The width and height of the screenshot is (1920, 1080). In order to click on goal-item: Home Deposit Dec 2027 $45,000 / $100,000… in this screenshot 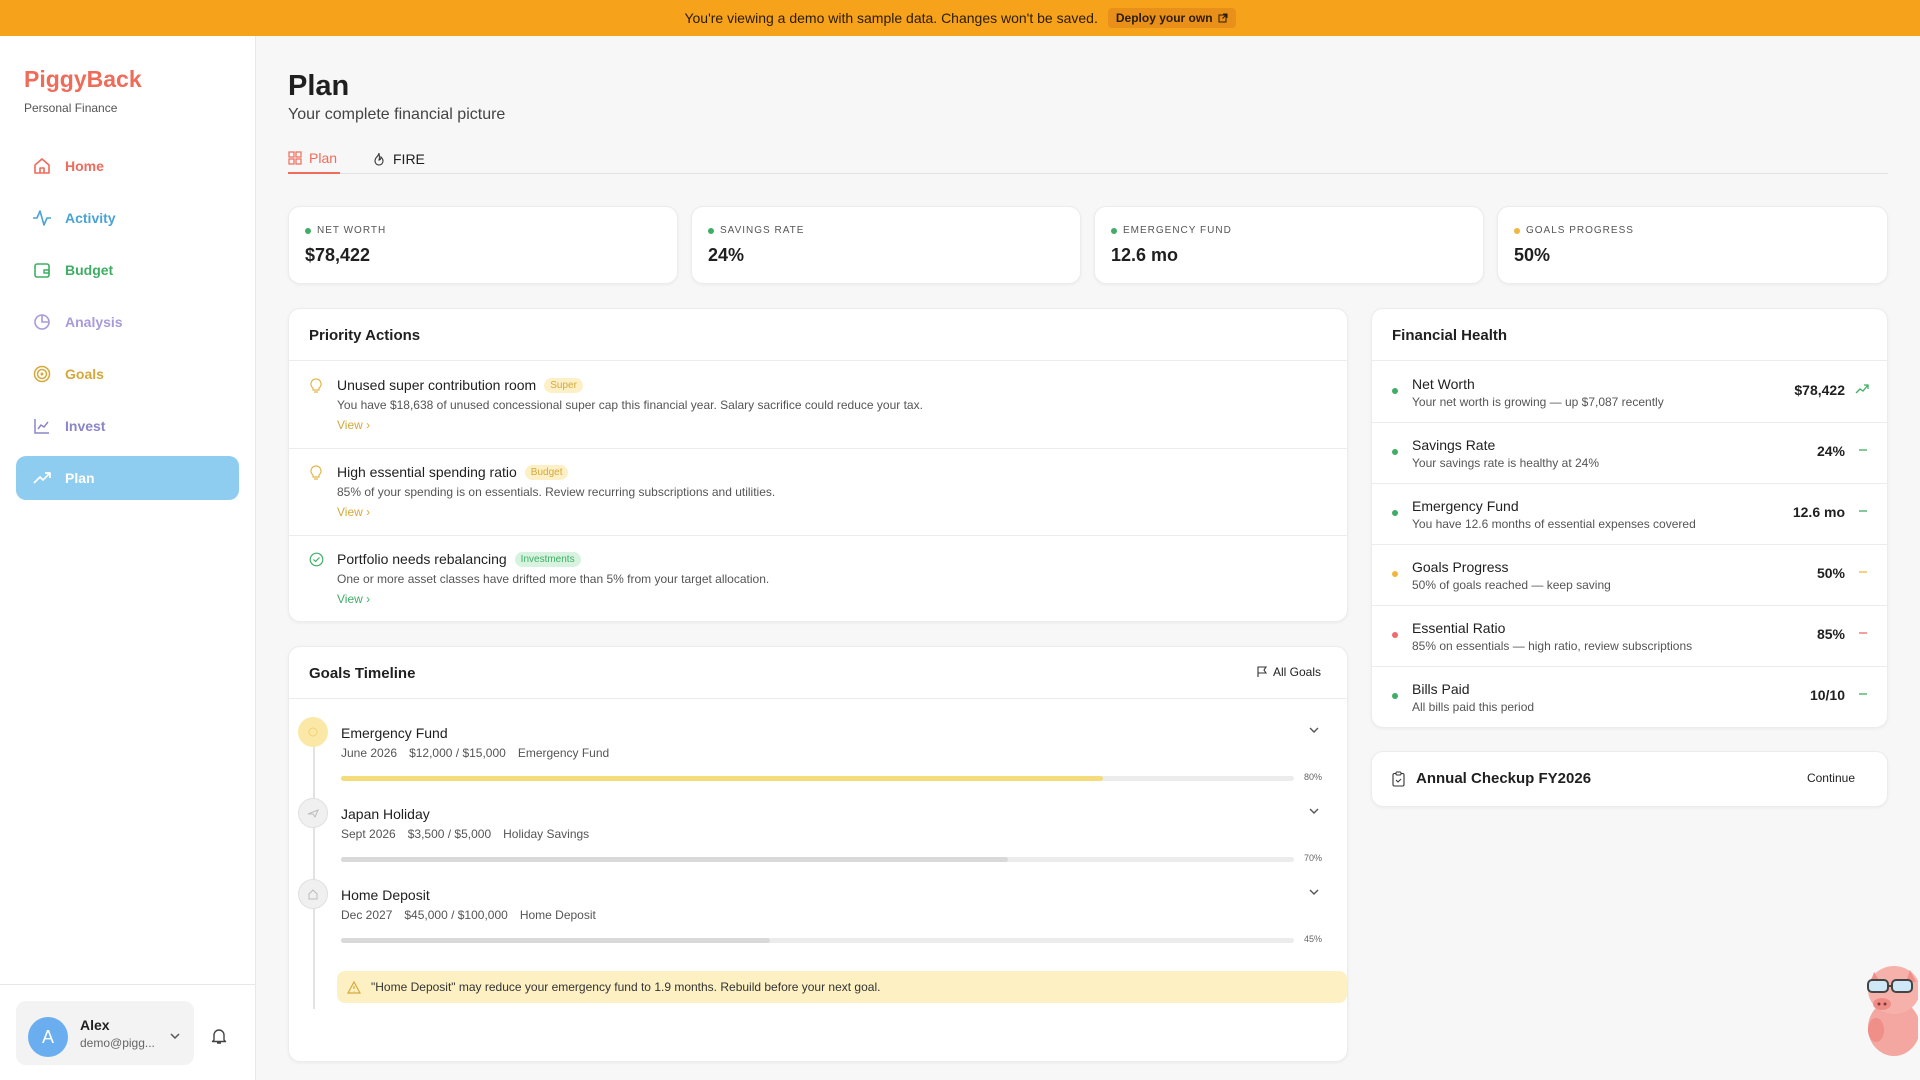, I will do `click(818, 919)`.